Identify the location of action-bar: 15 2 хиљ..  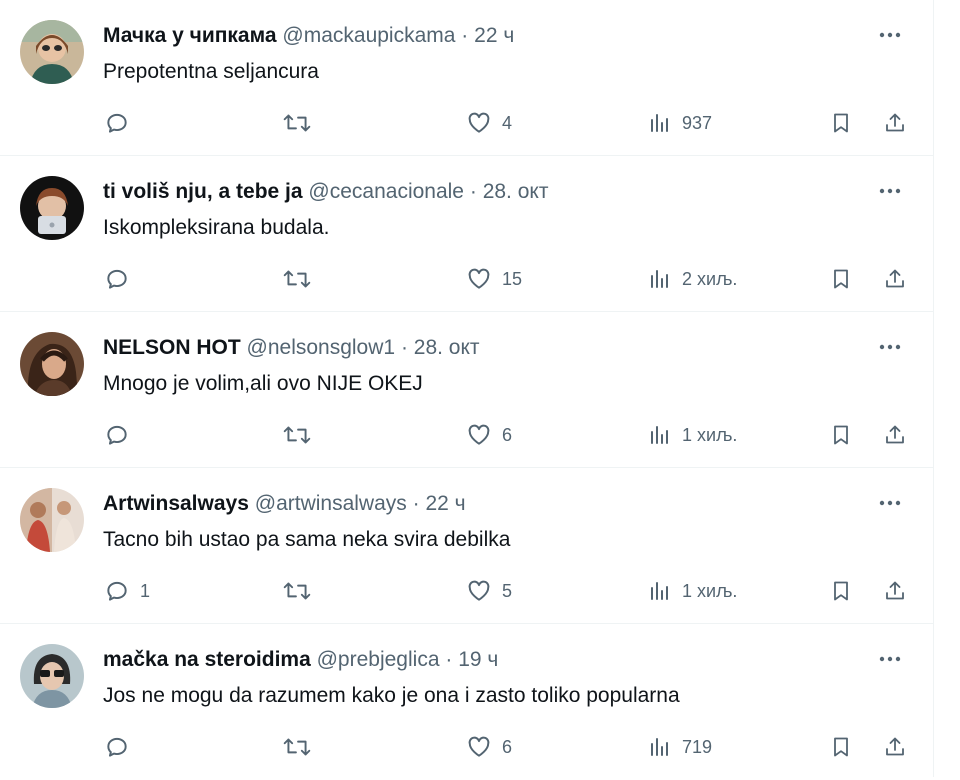
(466, 279).